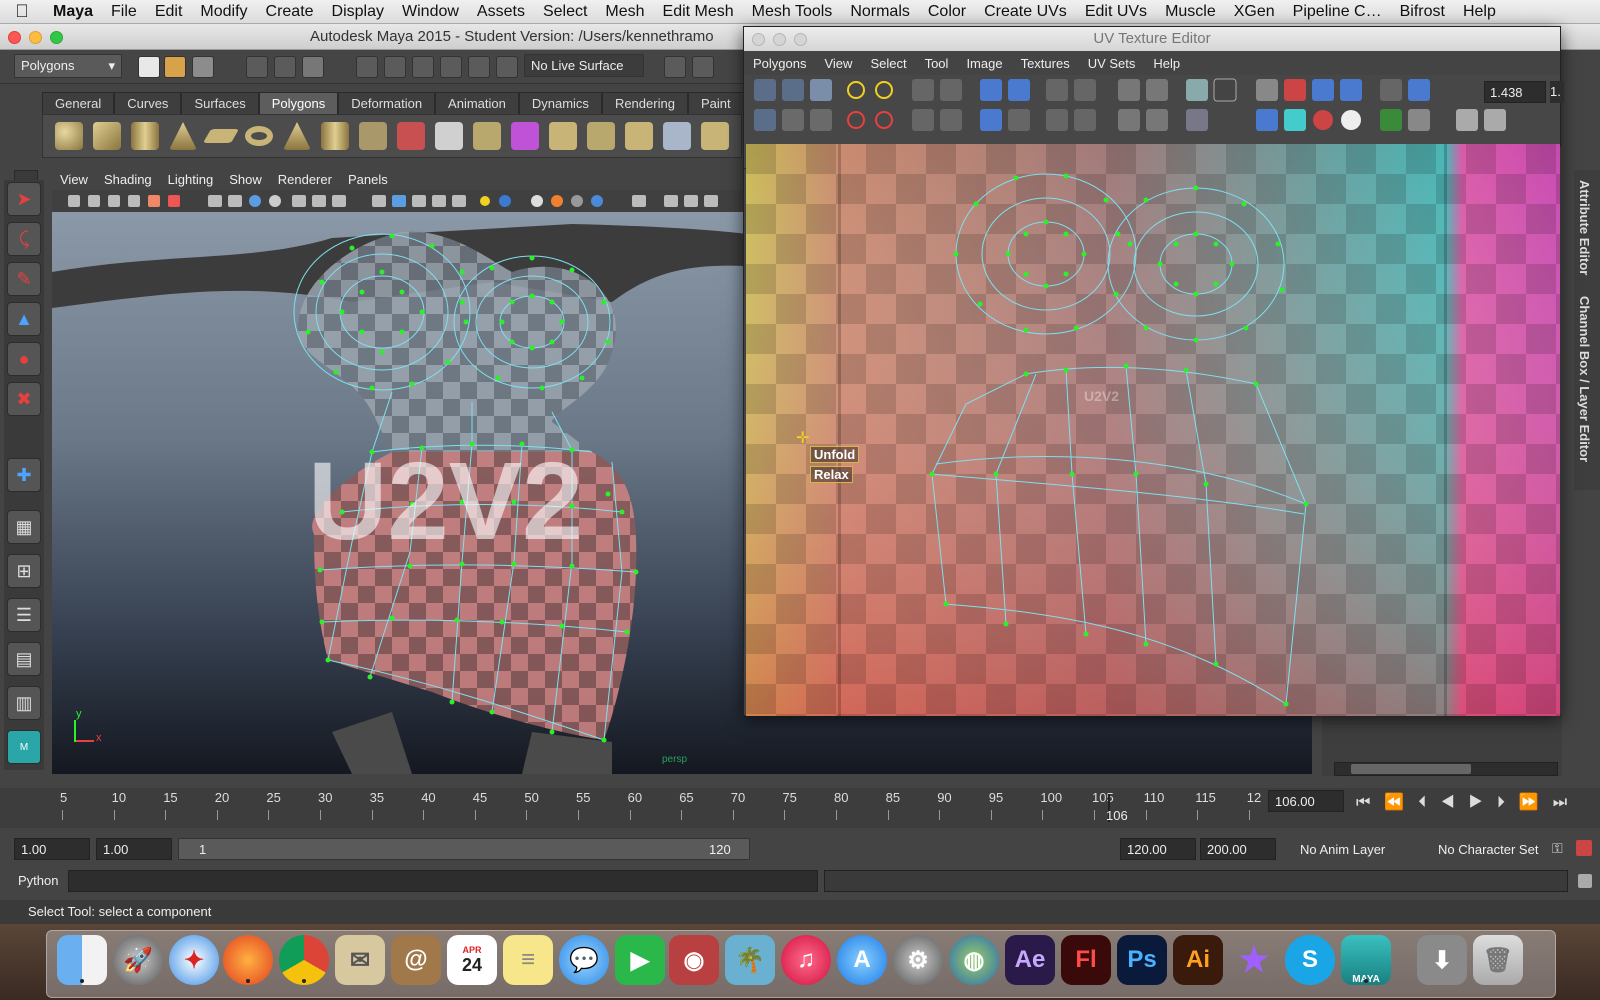 The image size is (1600, 1000). I want to click on key-icon: ⚿, so click(1560, 848).